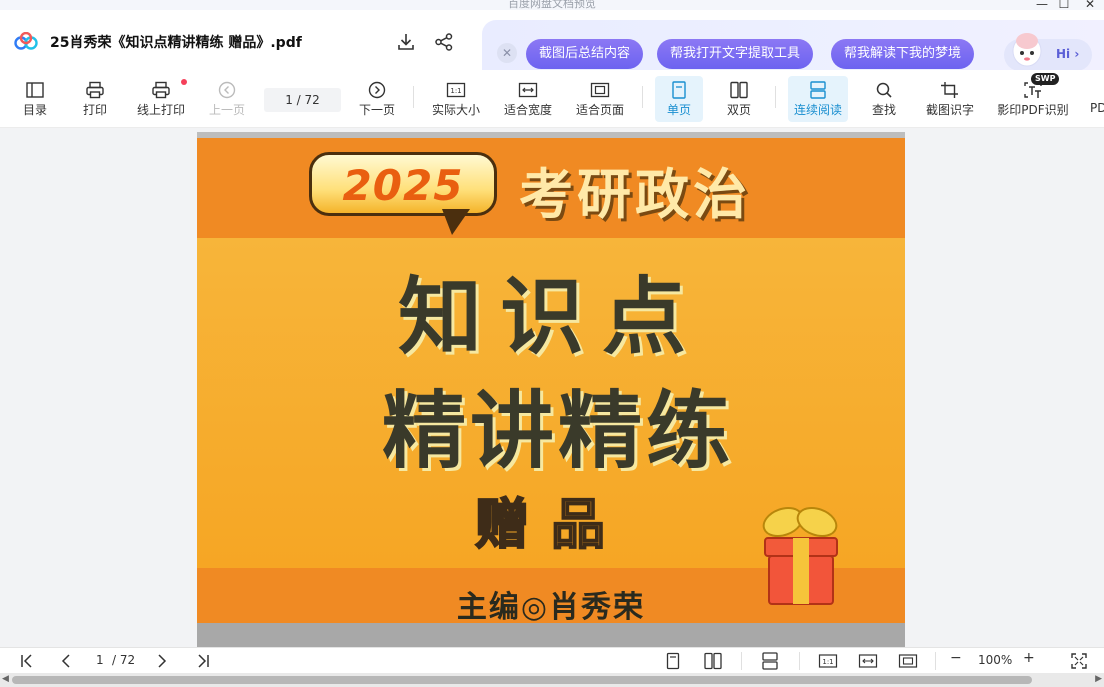 Image resolution: width=1104 pixels, height=687 pixels. I want to click on single-page-button: 单页, so click(679, 99).